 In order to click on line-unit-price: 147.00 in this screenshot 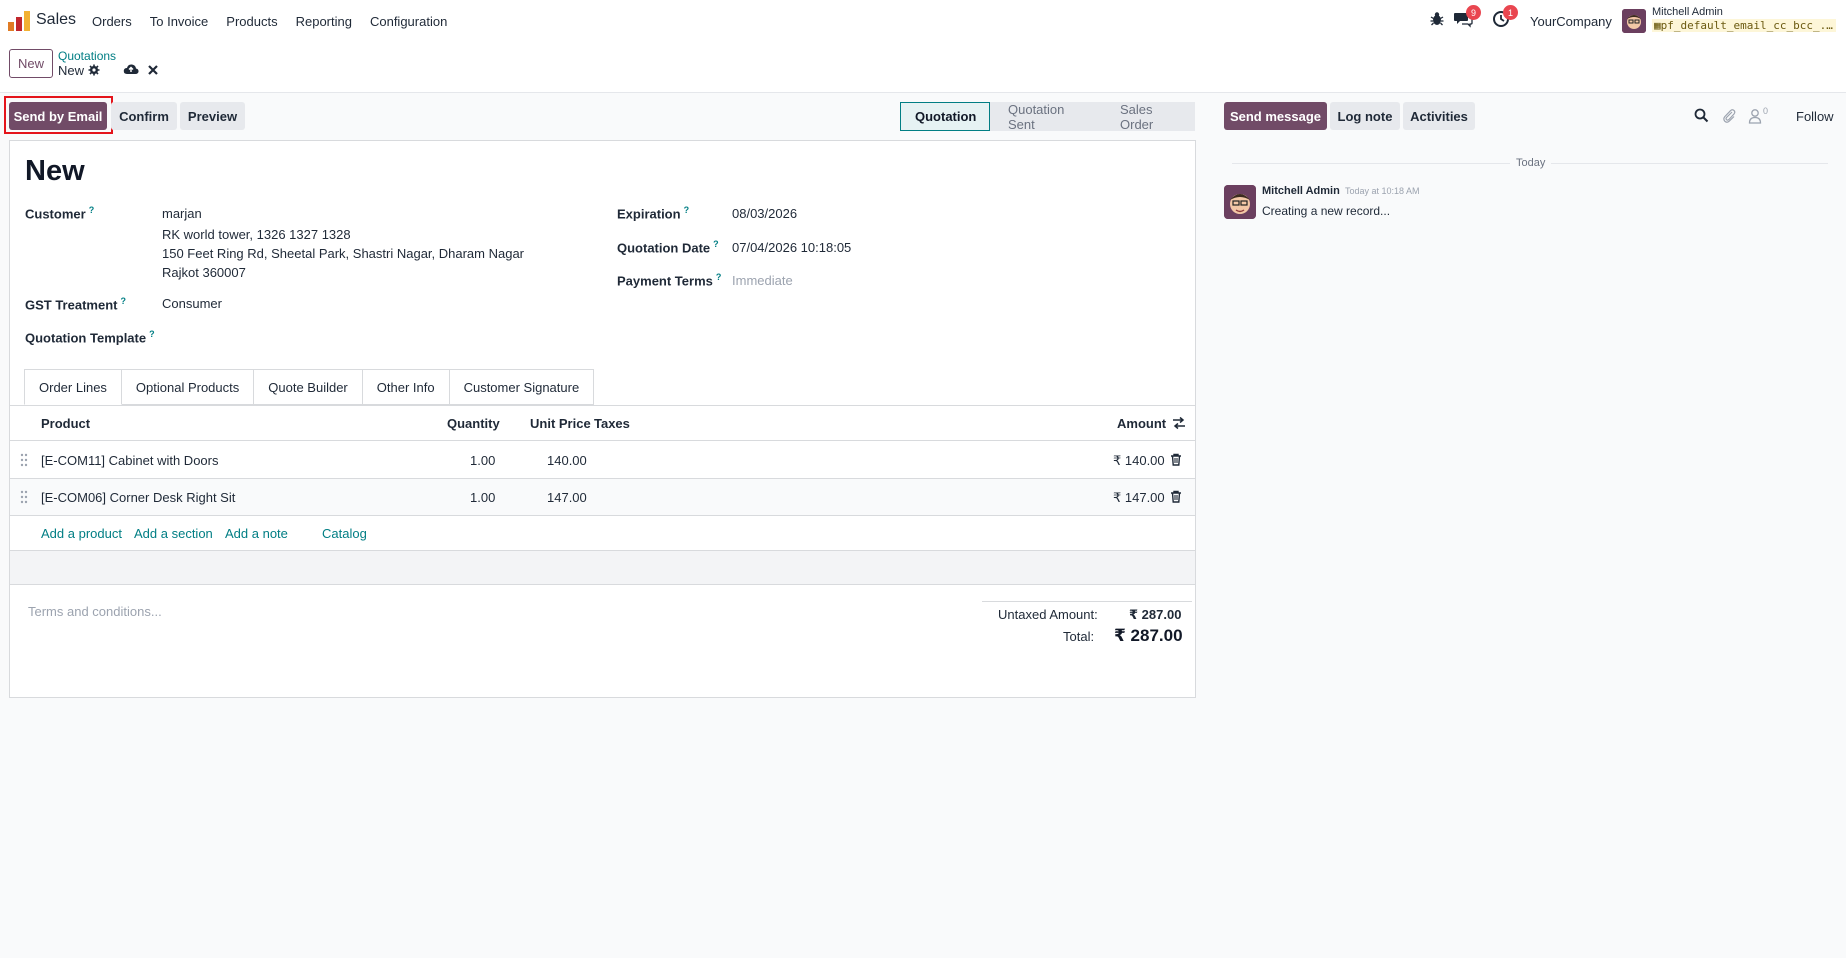, I will do `click(567, 497)`.